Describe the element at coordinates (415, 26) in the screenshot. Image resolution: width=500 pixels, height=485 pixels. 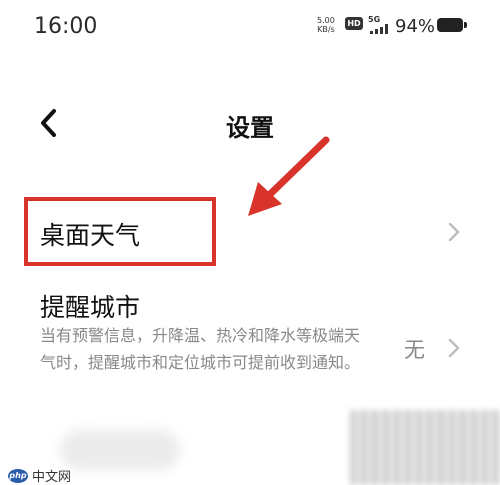
I see `battery-percent: 94%` at that location.